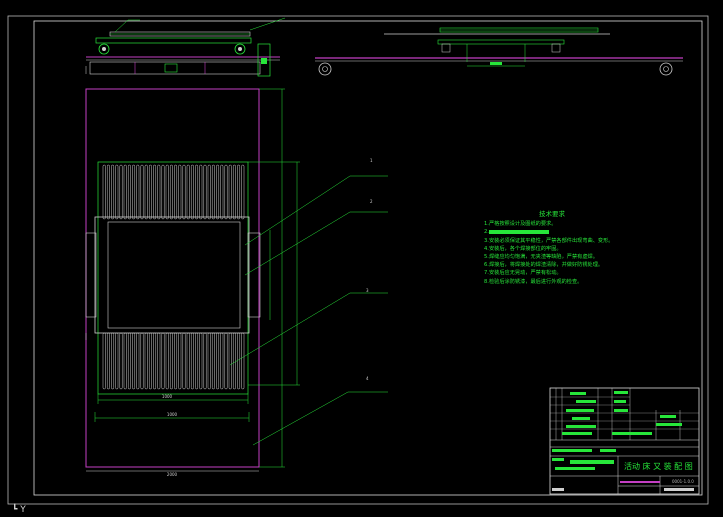  I want to click on bed-slats-bottom, so click(173, 361).